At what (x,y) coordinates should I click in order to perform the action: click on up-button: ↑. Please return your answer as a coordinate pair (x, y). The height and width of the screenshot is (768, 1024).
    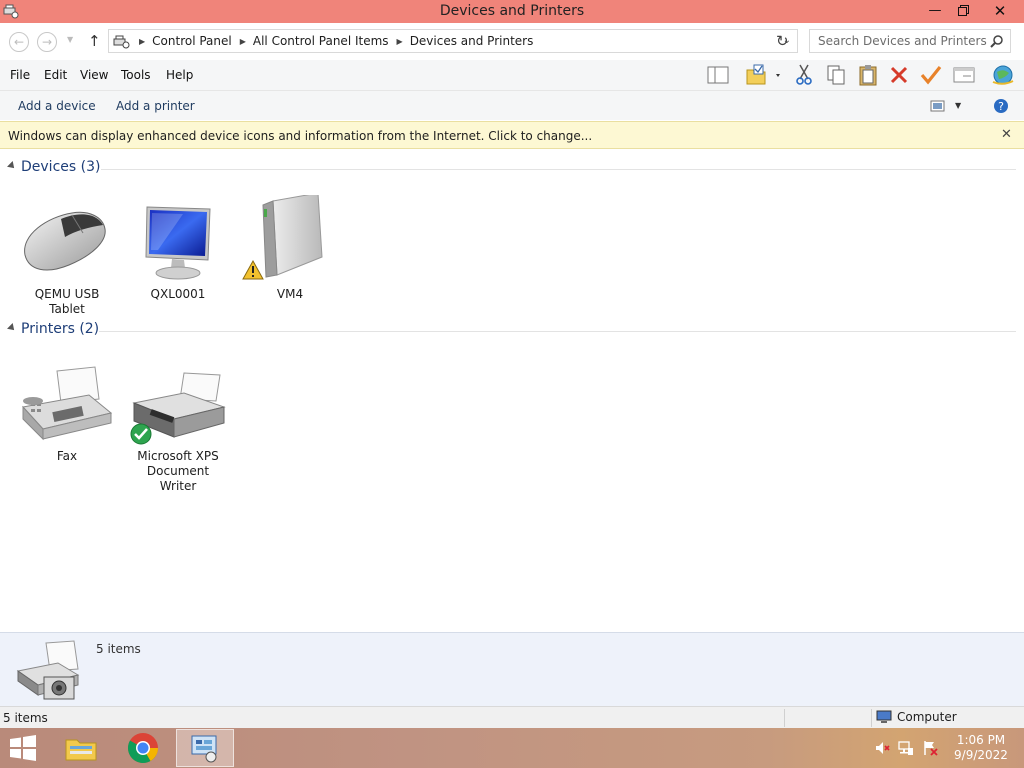
    Looking at the image, I should click on (94, 41).